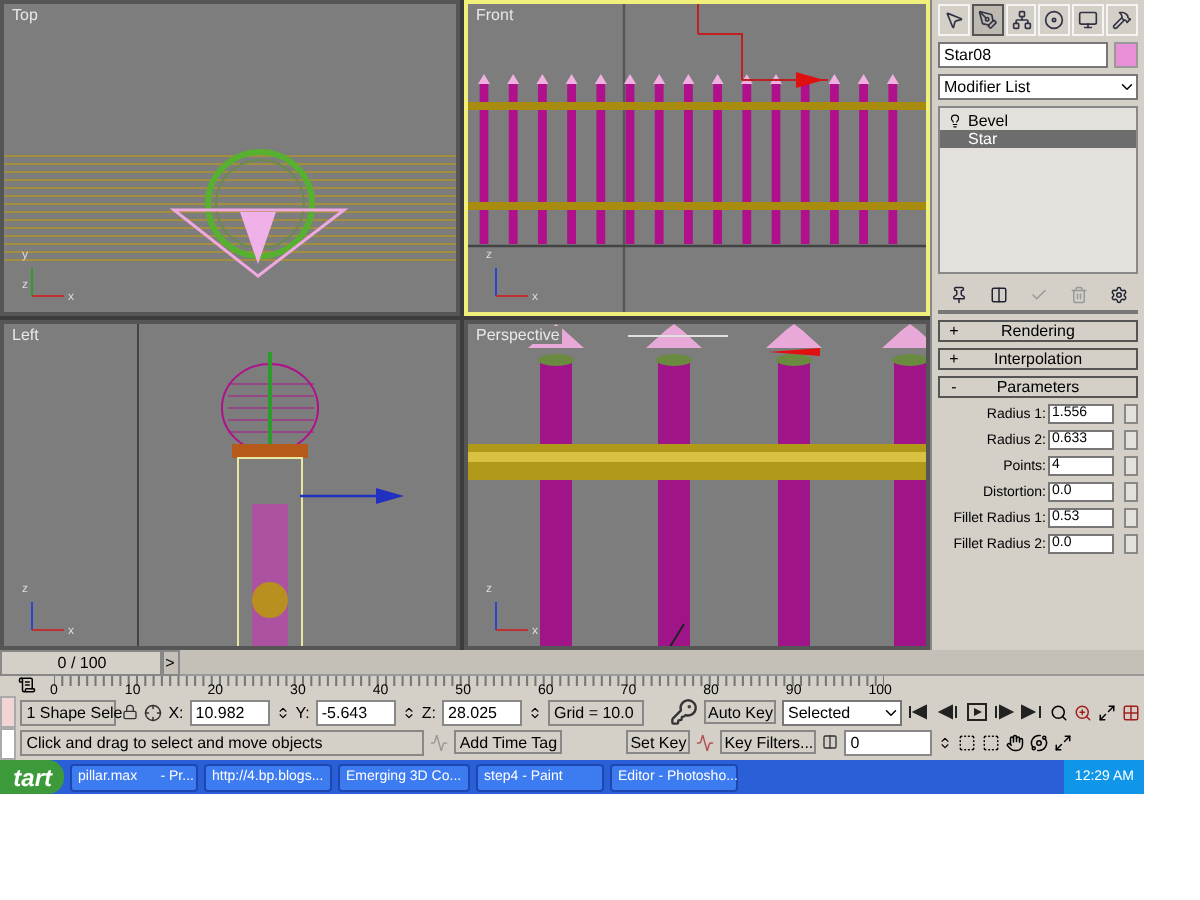  What do you see at coordinates (1122, 20) in the screenshot?
I see `hammer-icon` at bounding box center [1122, 20].